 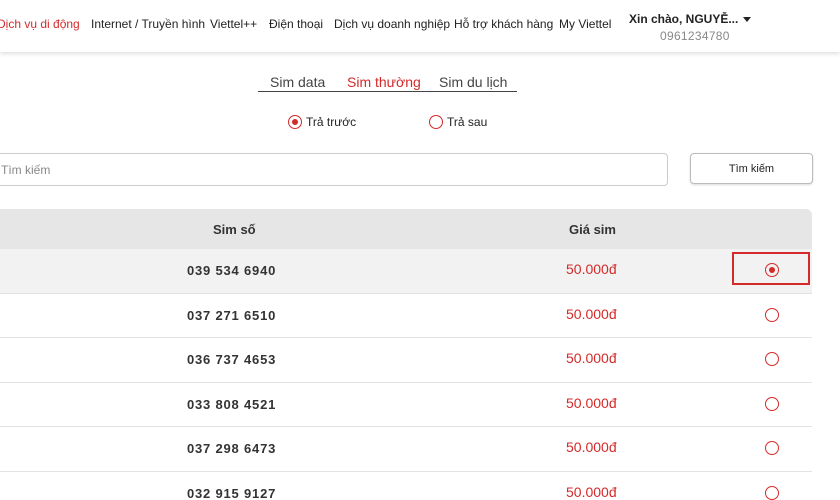 What do you see at coordinates (334, 169) in the screenshot?
I see `search-input` at bounding box center [334, 169].